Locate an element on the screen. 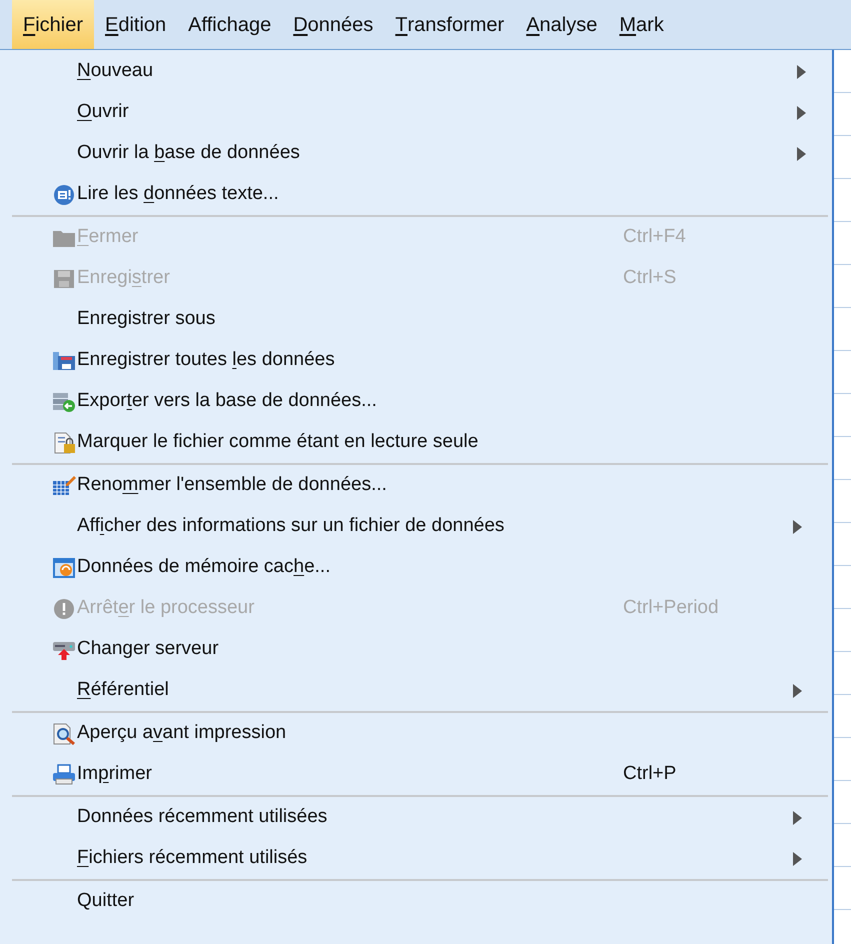  table-refresh-icon is located at coordinates (64, 567).